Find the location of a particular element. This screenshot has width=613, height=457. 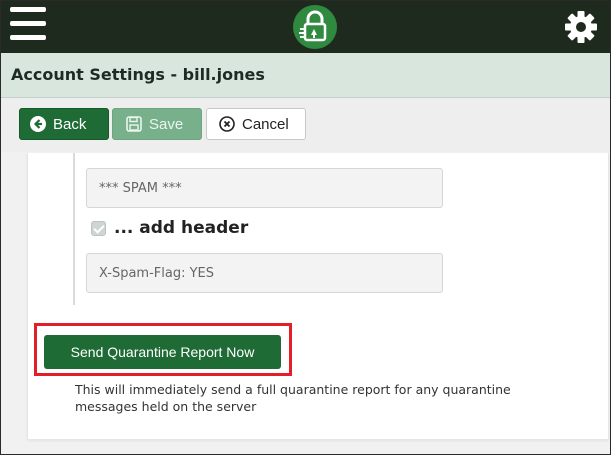

send-quarantine-report-button: Send Quarantine Report Now is located at coordinates (162, 352).